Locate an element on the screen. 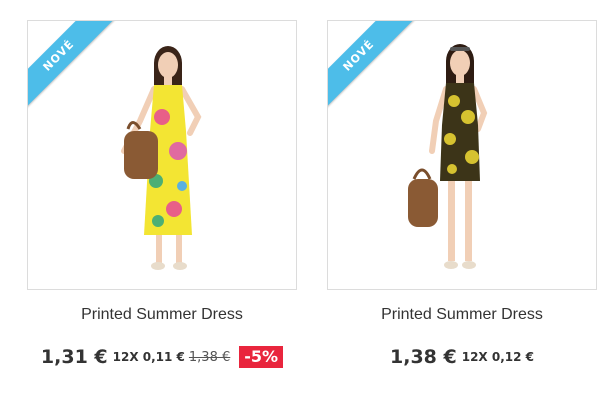 The image size is (612, 412). price-row: 1,38 € 12X 0,12 € is located at coordinates (462, 357).